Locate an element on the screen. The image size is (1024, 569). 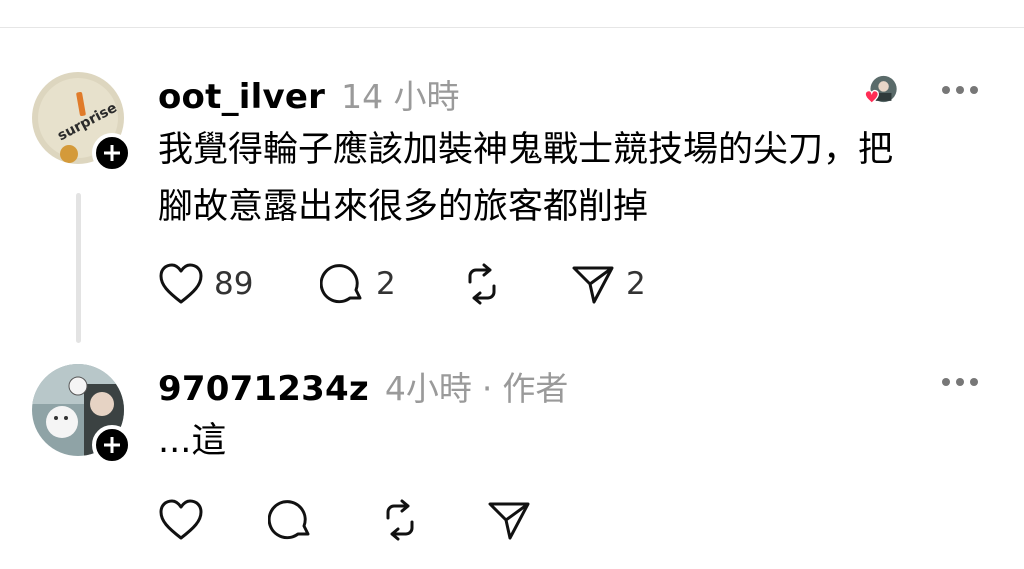
timestamp: 4小時 is located at coordinates (428, 388).